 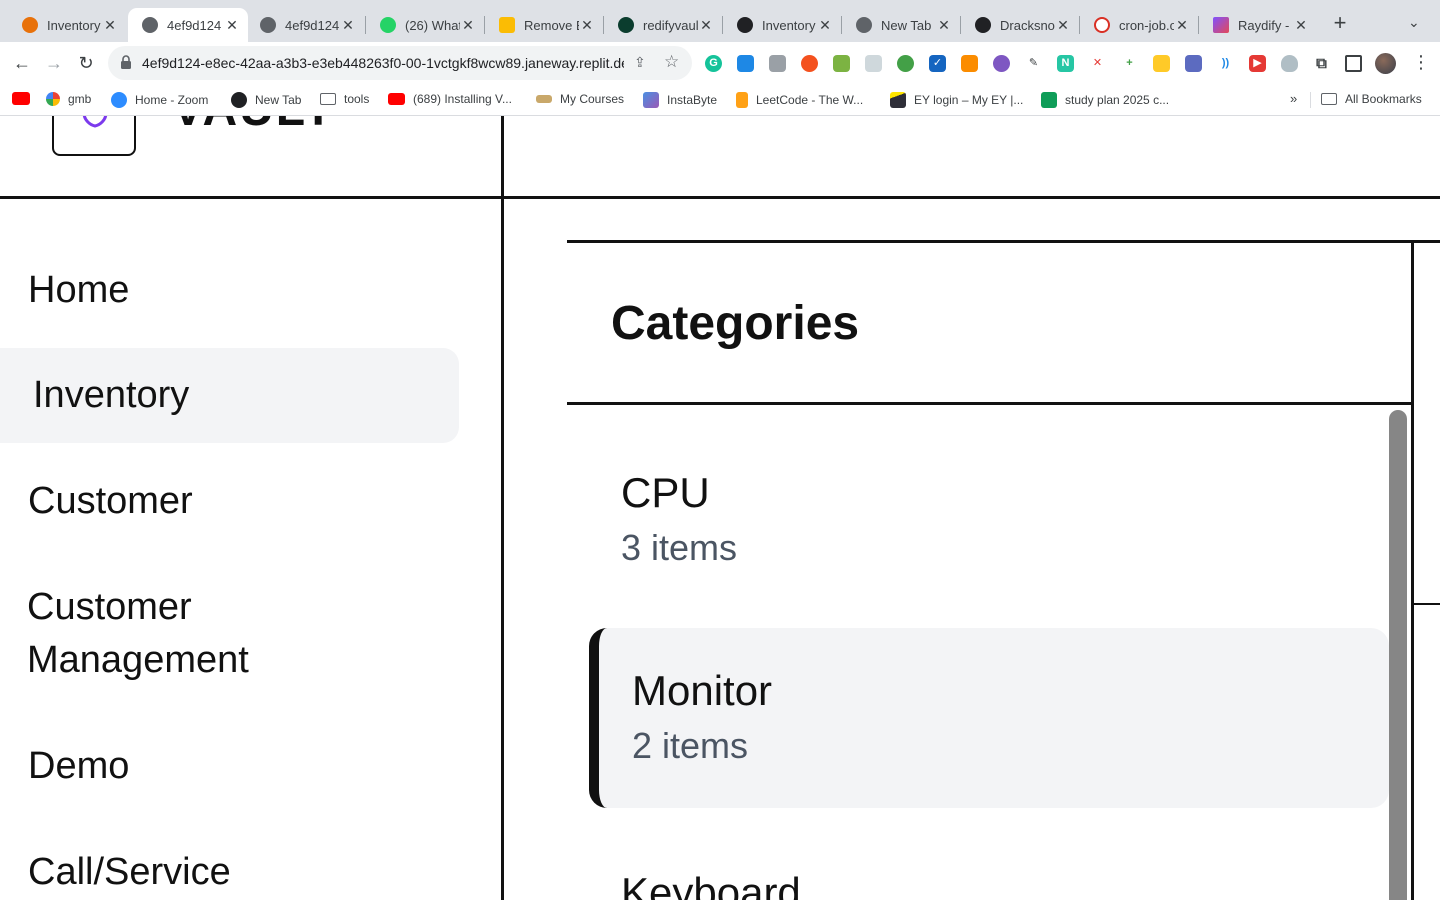 I want to click on extension-x-icon: ✕, so click(x=1097, y=63).